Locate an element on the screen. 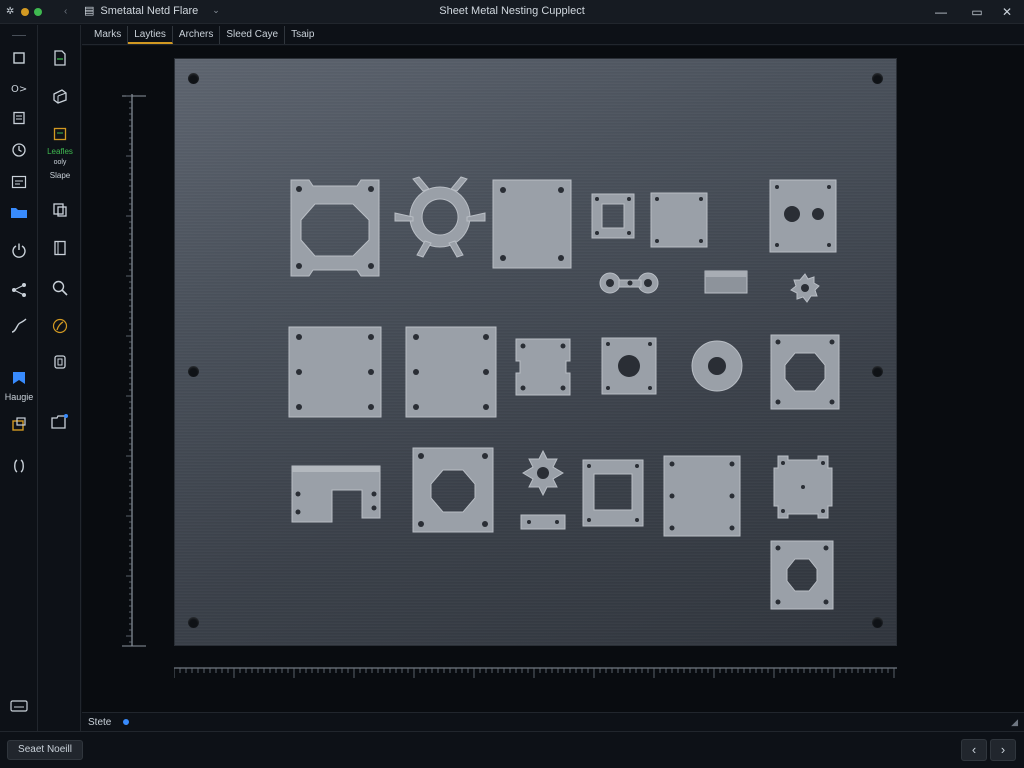 This screenshot has height=768, width=1024. vertical-ruler is located at coordinates (133, 374).